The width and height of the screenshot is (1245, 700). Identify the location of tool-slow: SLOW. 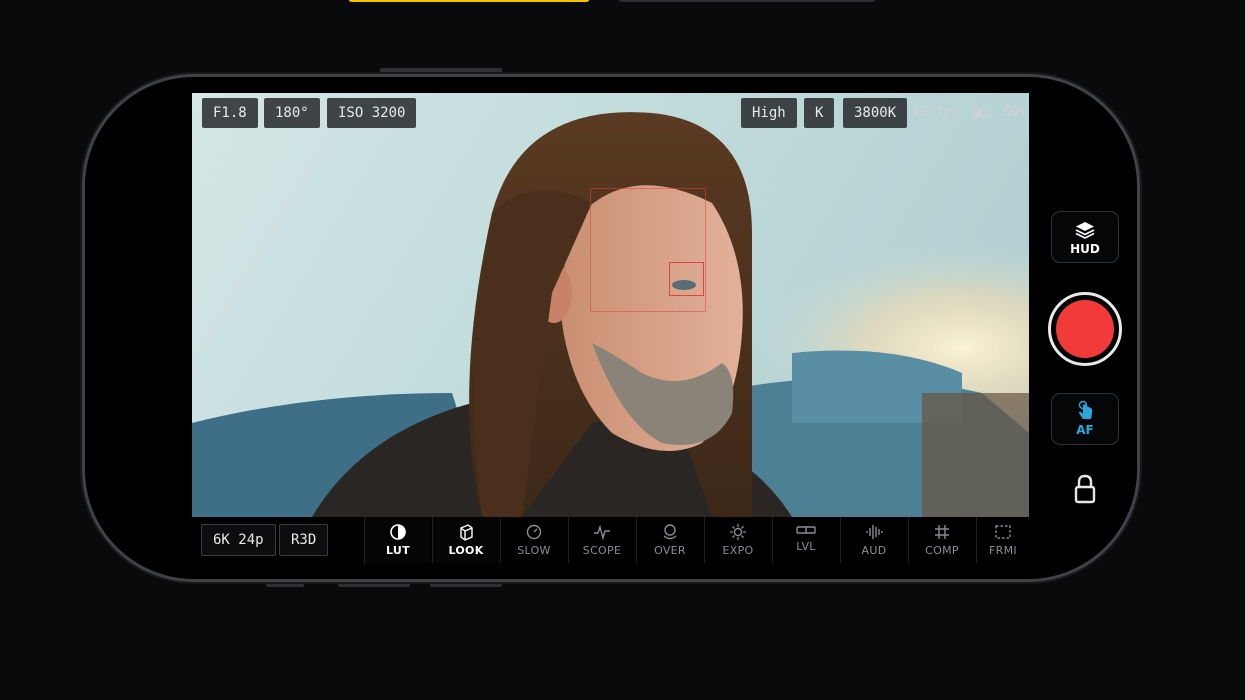
(533, 540).